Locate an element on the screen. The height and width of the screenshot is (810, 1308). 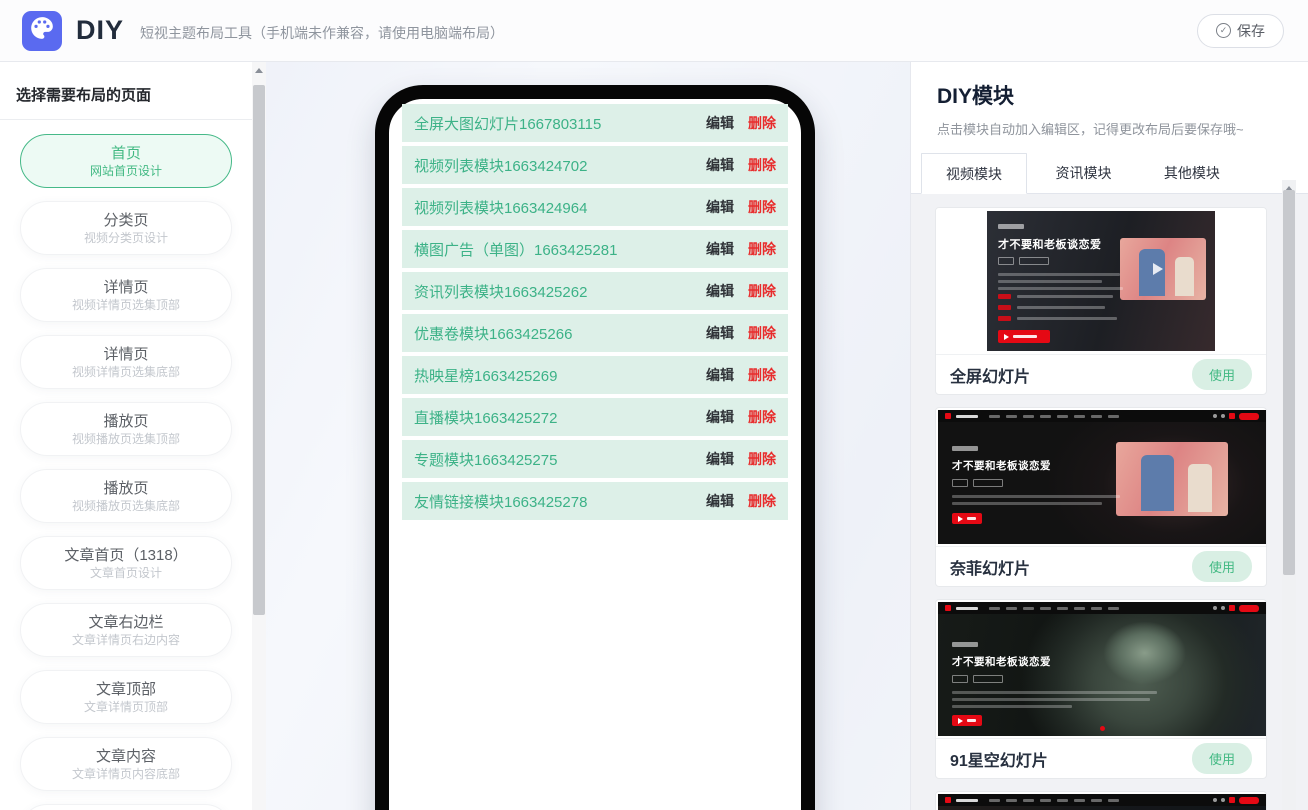
sidebar-heading: 选择需要布局的页面 is located at coordinates (84, 95).